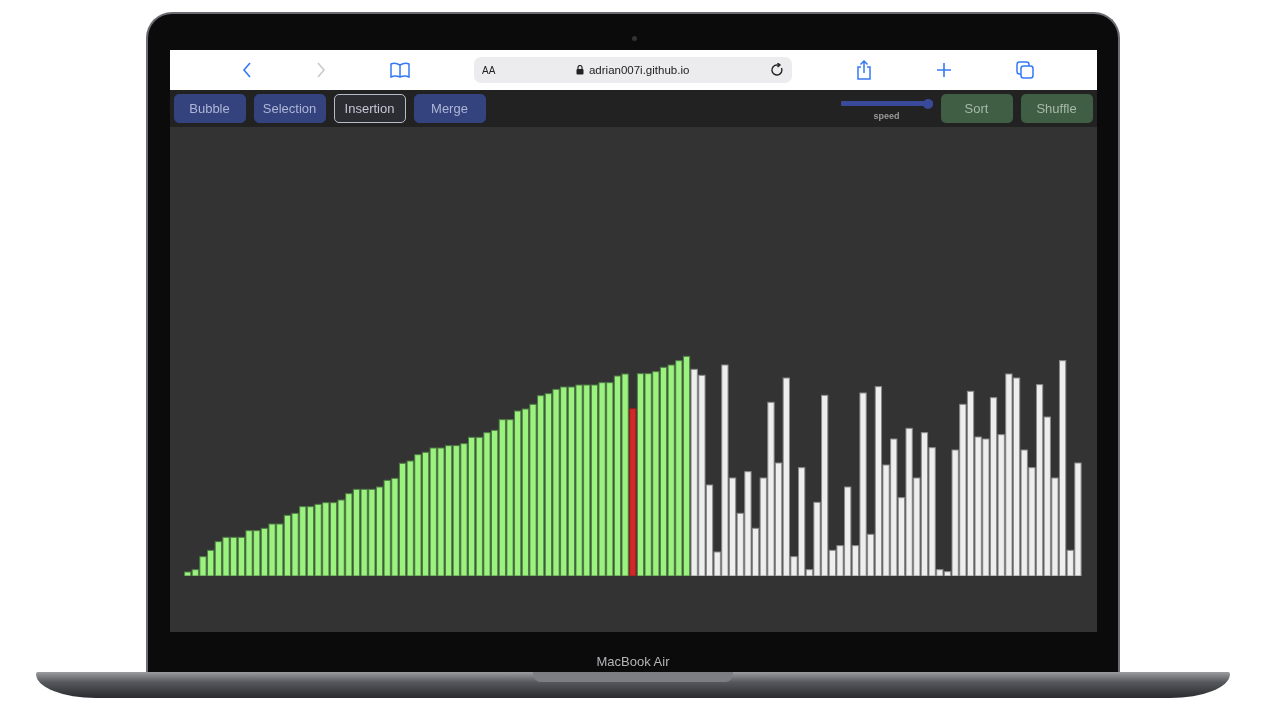 The width and height of the screenshot is (1266, 706). Describe the element at coordinates (399, 70) in the screenshot. I see `book-icon` at that location.